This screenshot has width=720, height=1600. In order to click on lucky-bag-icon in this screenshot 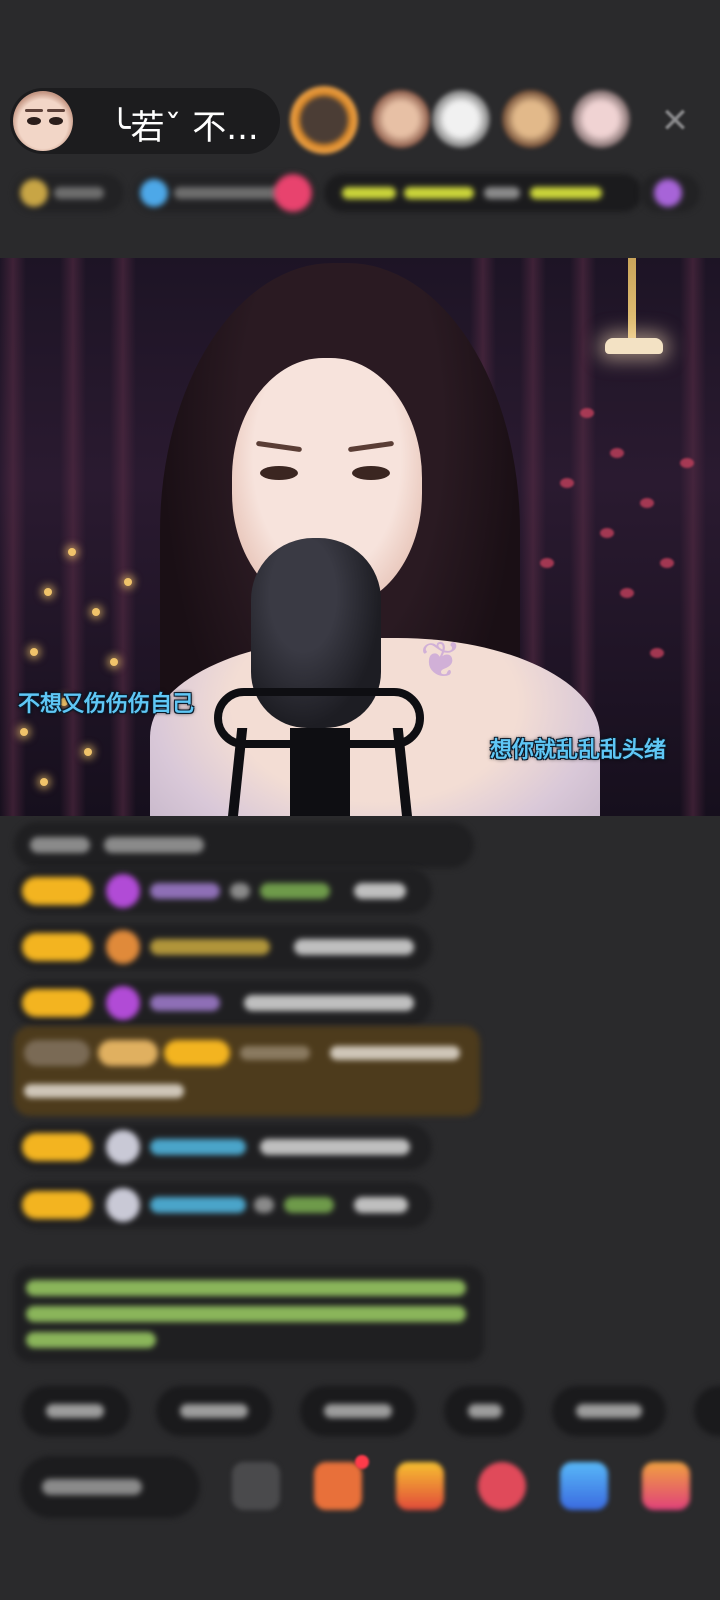, I will do `click(420, 1486)`.